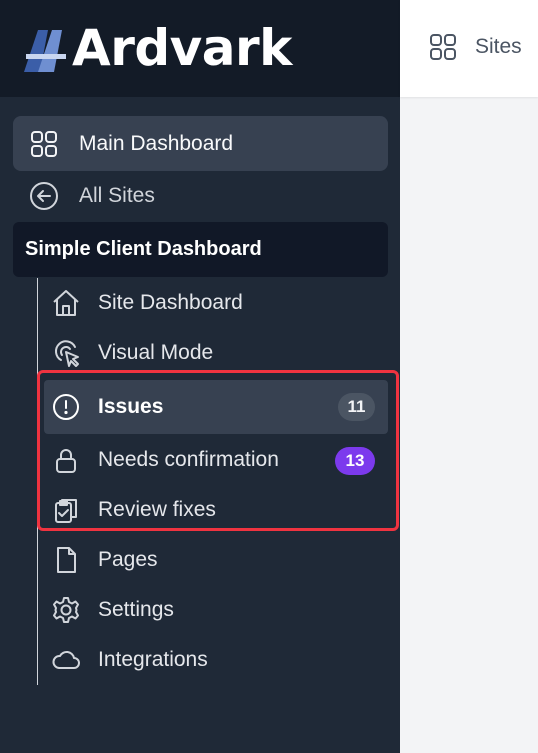 The image size is (538, 753). What do you see at coordinates (216, 660) in the screenshot?
I see `sidebar-item-integrations: Integrations` at bounding box center [216, 660].